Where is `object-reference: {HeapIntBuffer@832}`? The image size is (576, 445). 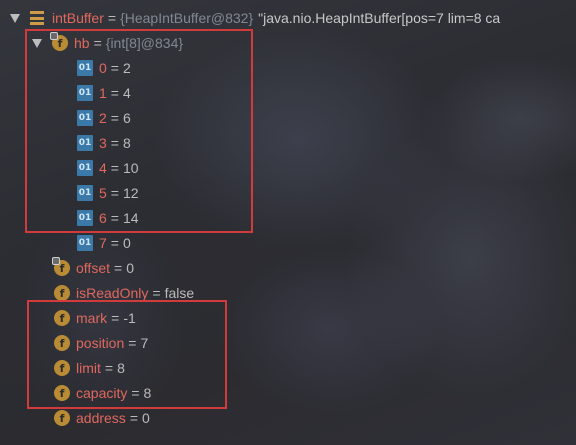
object-reference: {HeapIntBuffer@832} is located at coordinates (187, 18).